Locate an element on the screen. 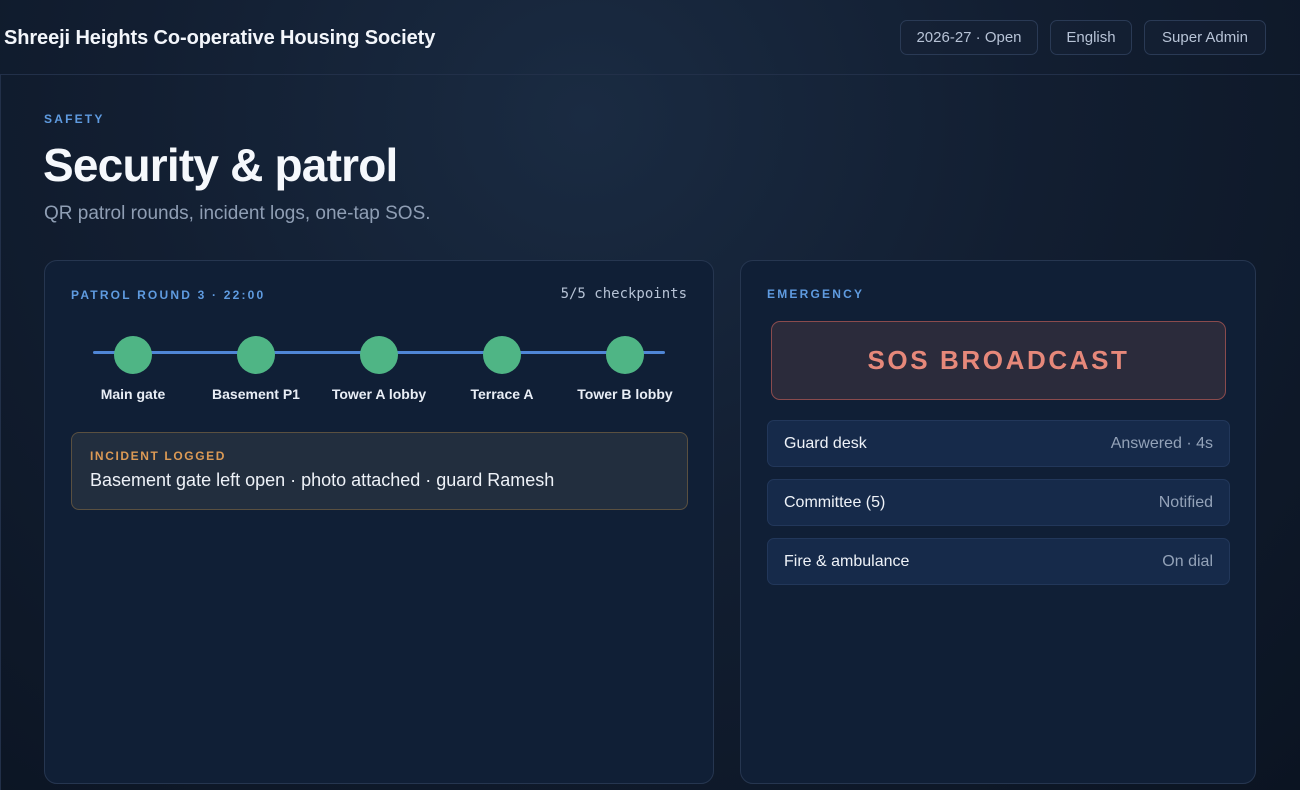 The height and width of the screenshot is (790, 1300). emergency-label: EMERGENCY is located at coordinates (816, 294).